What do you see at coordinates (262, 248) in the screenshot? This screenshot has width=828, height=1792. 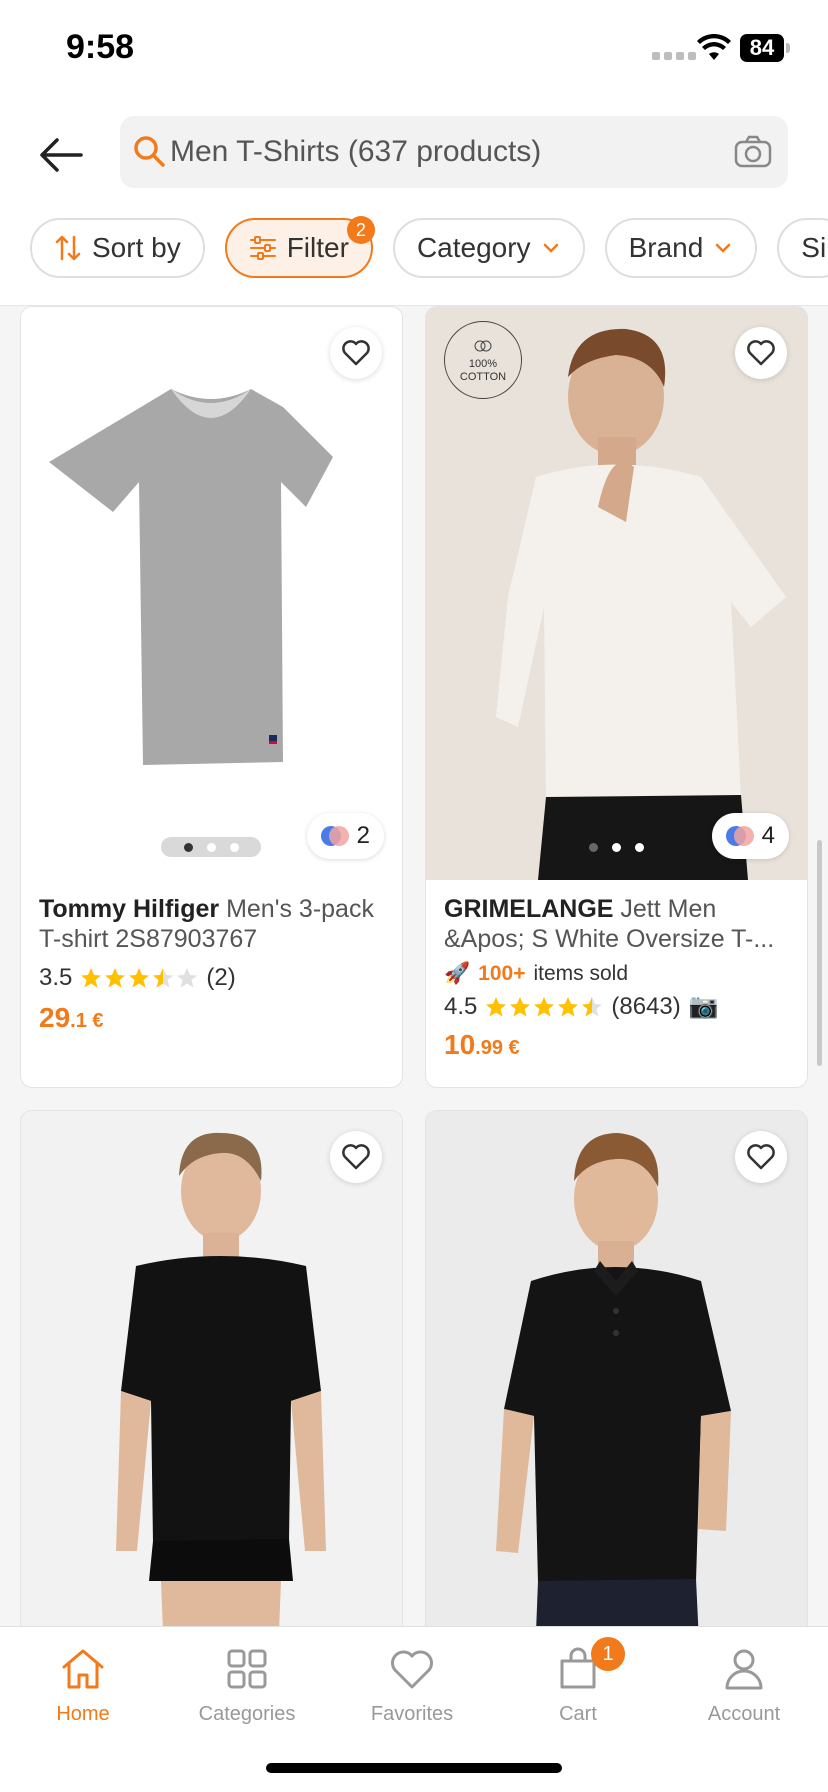 I see `filter-icon` at bounding box center [262, 248].